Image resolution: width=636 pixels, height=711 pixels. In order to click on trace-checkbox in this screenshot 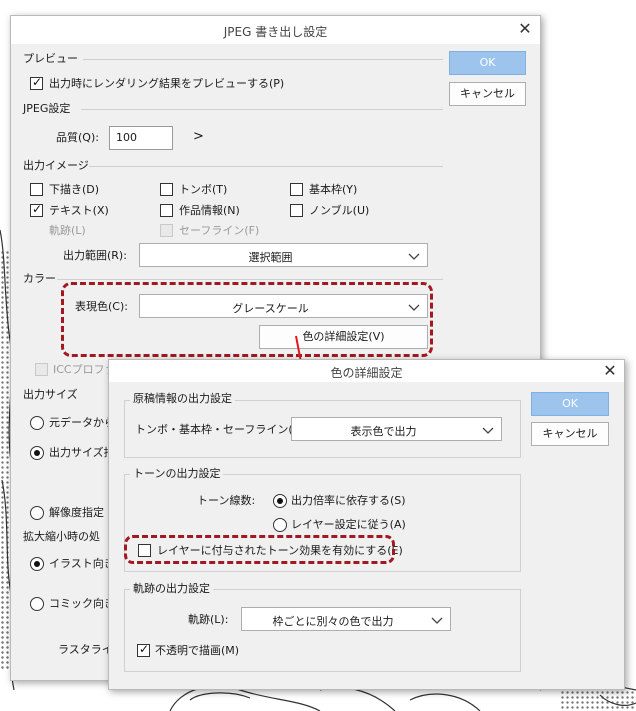, I will do `click(36, 230)`.